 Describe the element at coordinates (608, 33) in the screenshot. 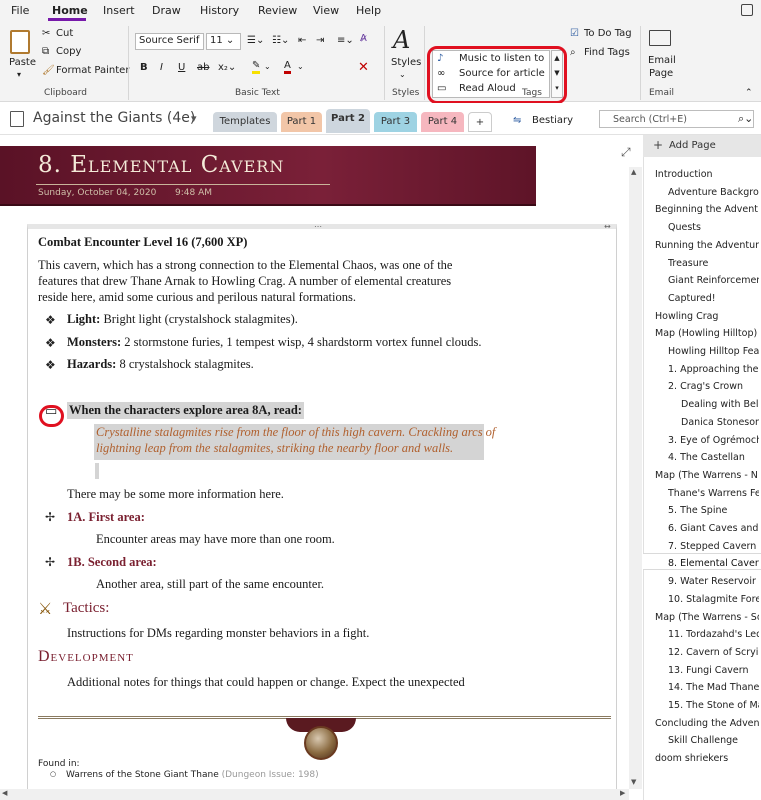

I see `todo-tag-button: To Do Tag` at that location.